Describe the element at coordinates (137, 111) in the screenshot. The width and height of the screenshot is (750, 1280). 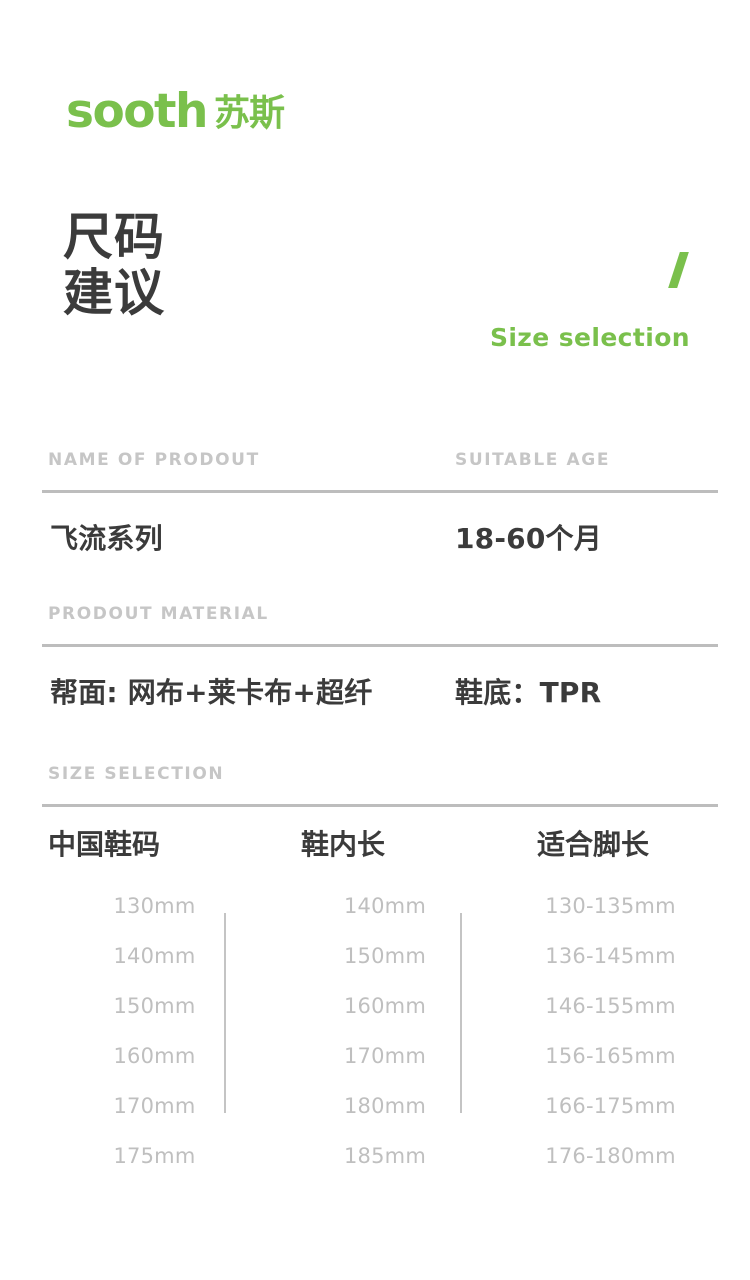
I see `brand-logo-latin: sooth` at that location.